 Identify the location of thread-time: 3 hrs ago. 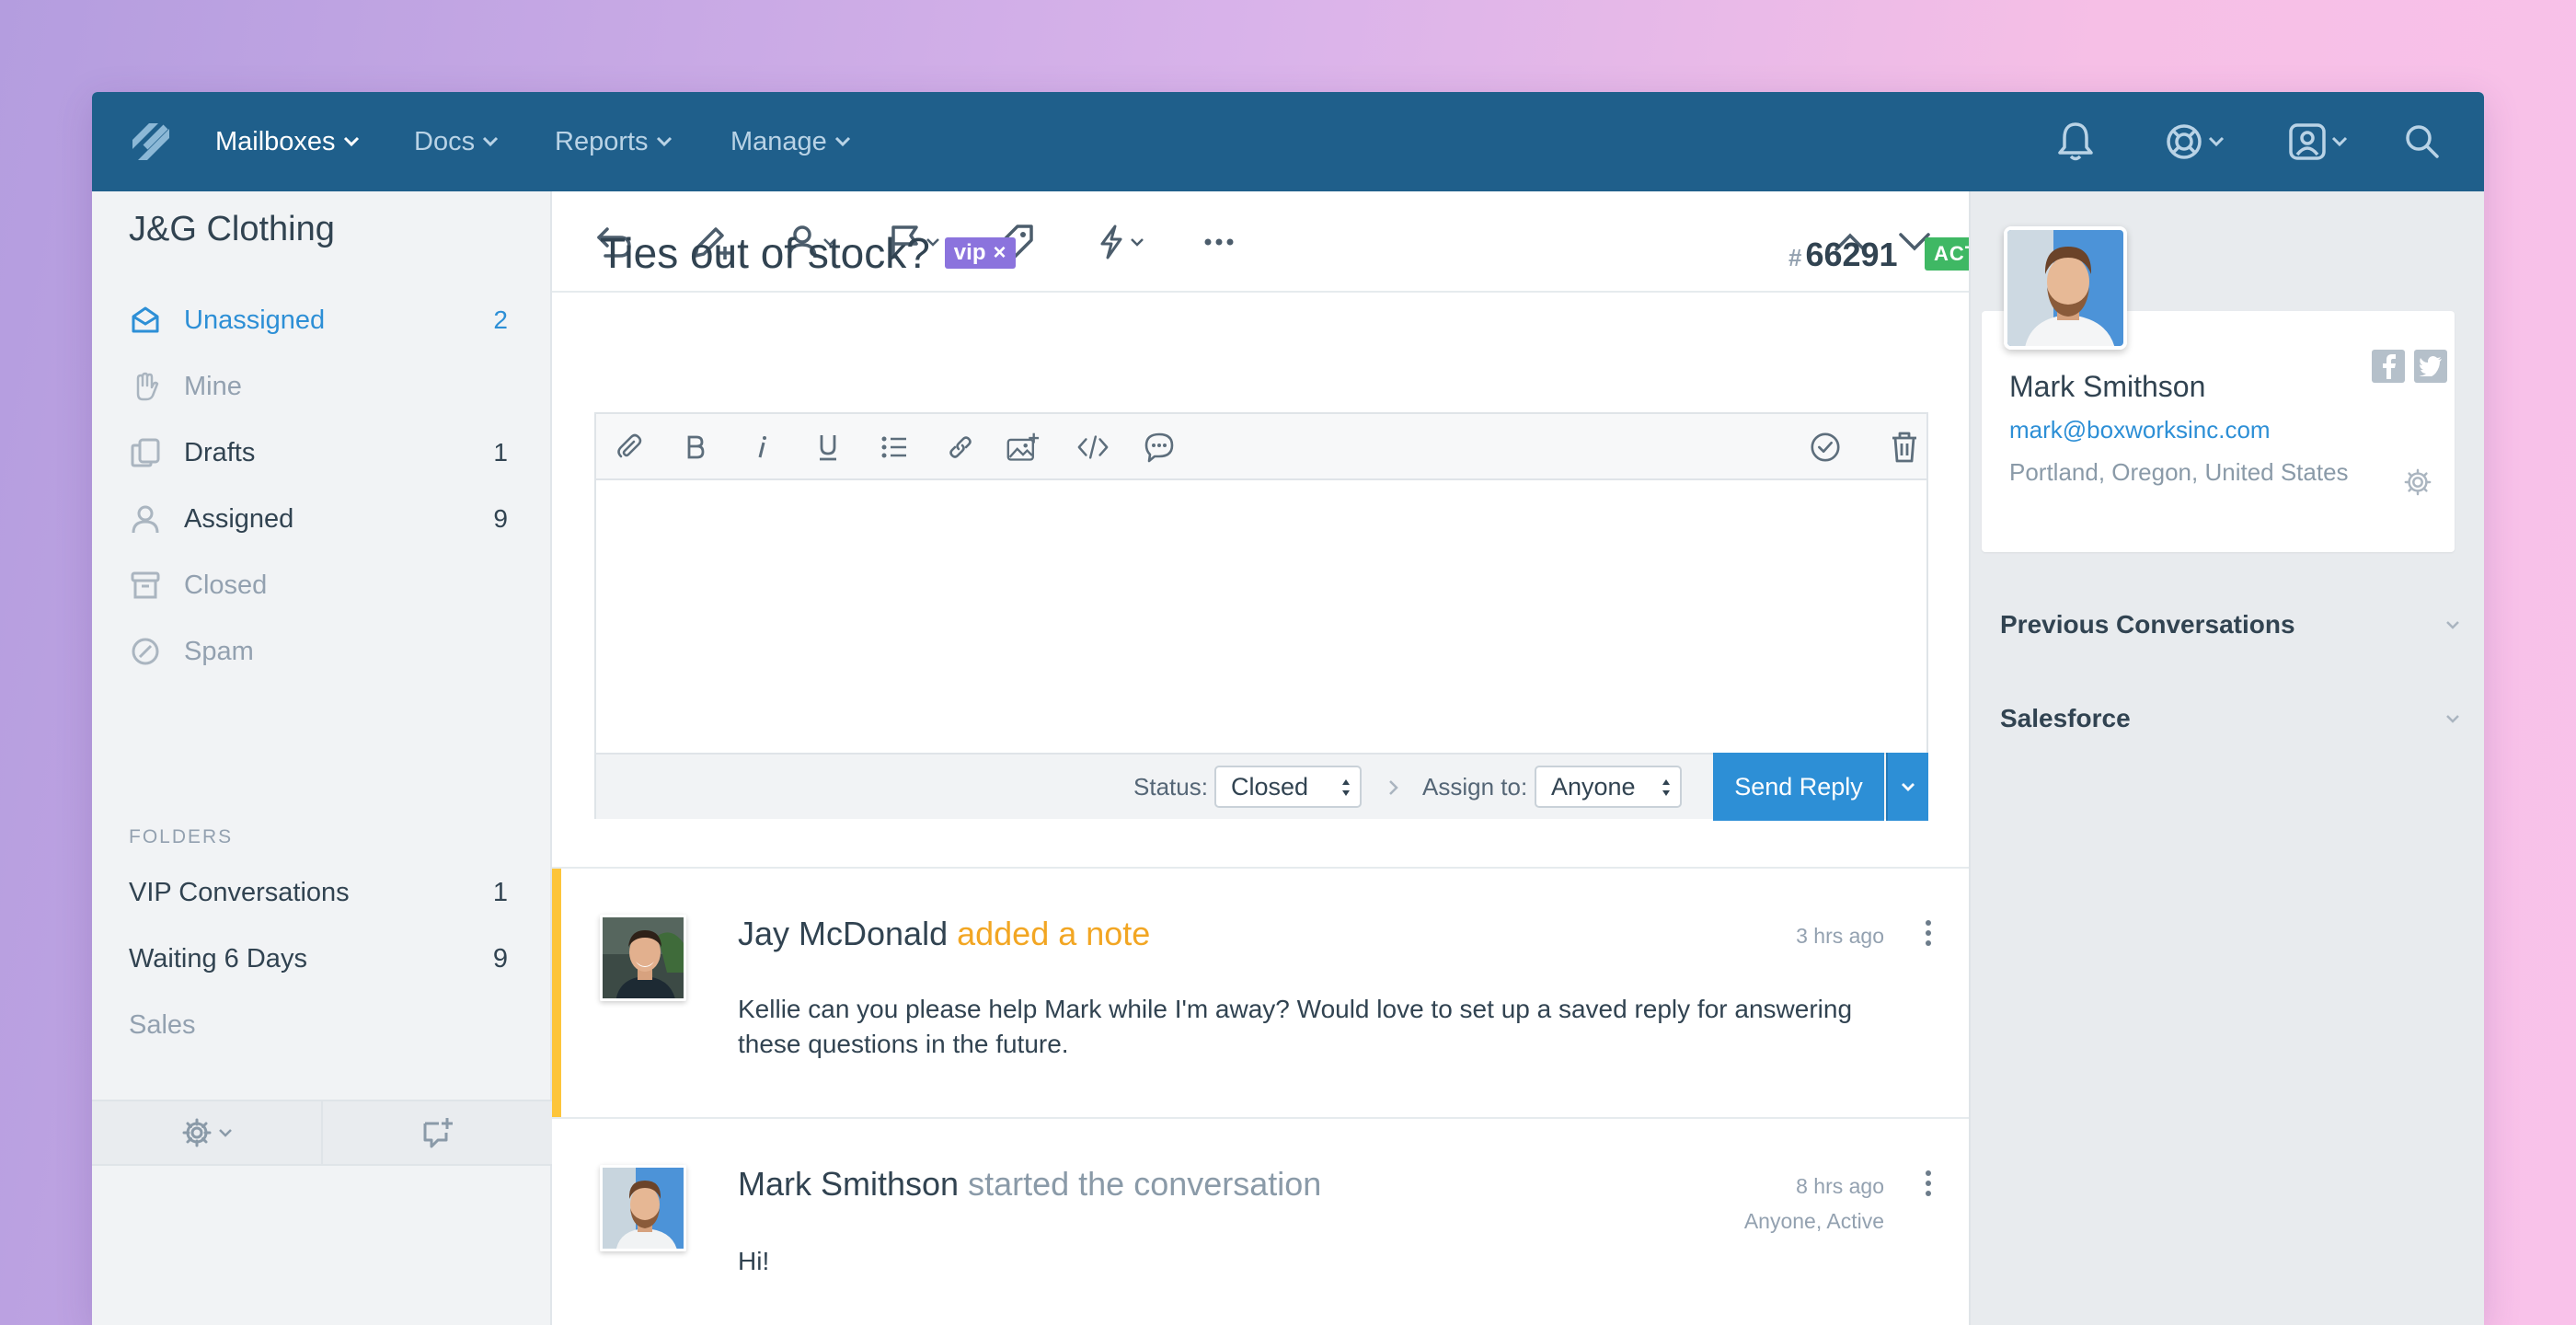
(1840, 936).